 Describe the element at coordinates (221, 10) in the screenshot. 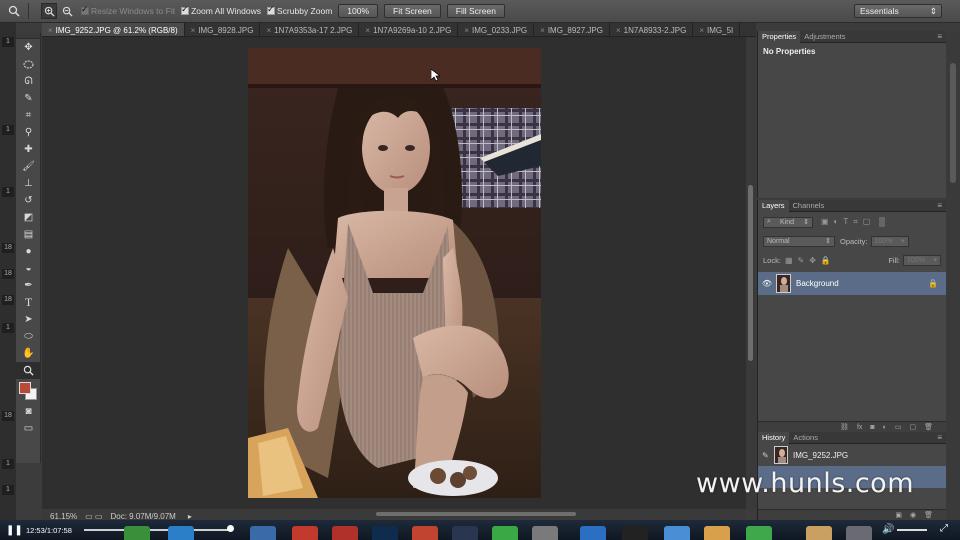

I see `zoom-all-windows-checkbox: Zoom All Windows` at that location.